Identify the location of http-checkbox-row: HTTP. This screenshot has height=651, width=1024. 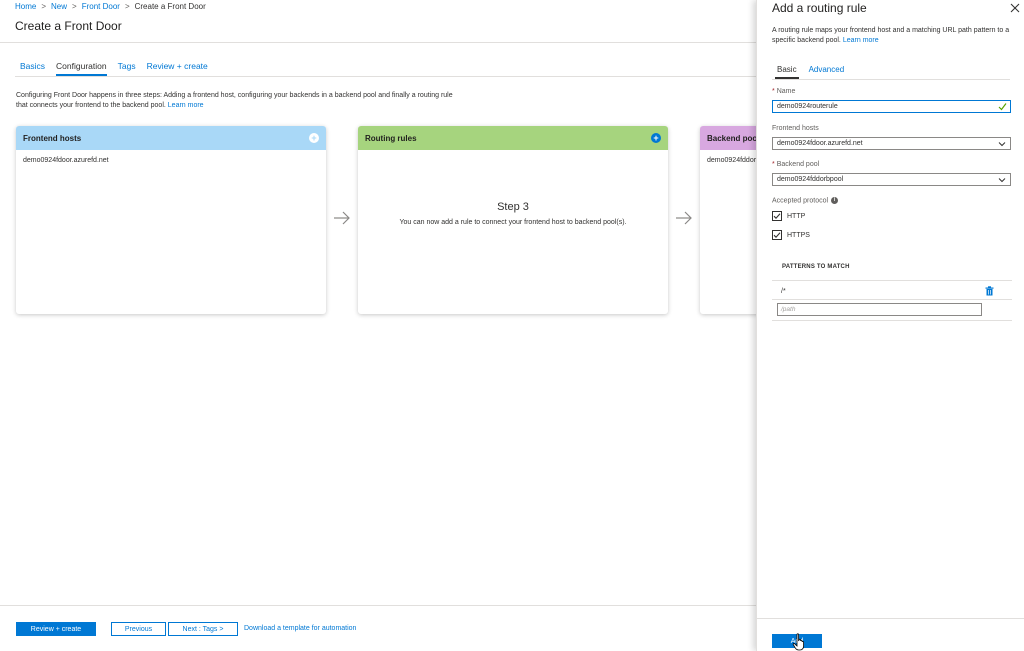
(788, 216).